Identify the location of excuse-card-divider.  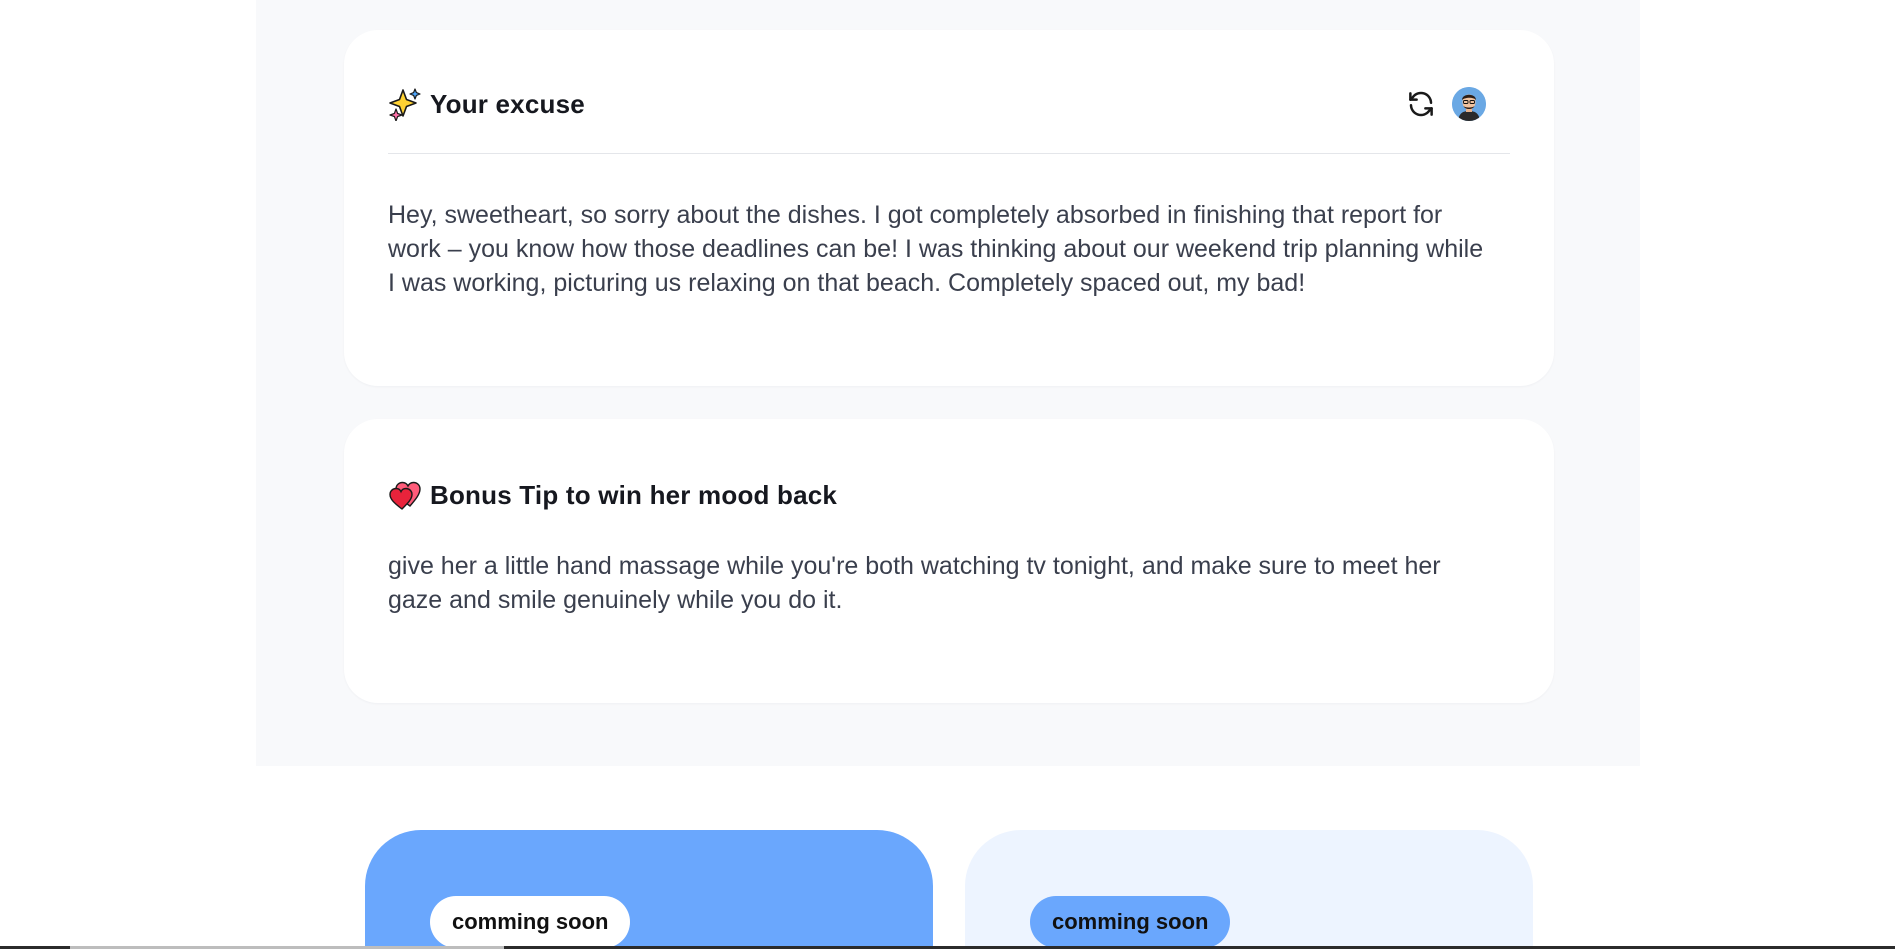
(949, 153).